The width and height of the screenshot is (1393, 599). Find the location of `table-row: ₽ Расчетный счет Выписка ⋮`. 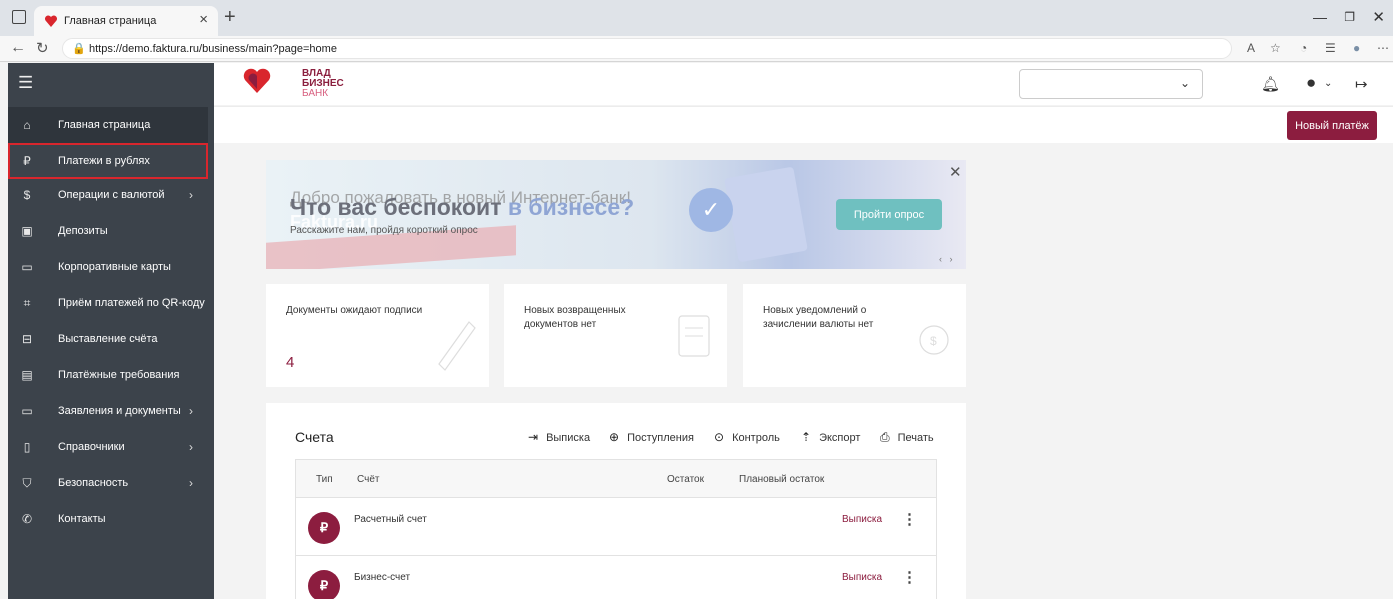

table-row: ₽ Расчетный счет Выписка ⋮ is located at coordinates (616, 527).